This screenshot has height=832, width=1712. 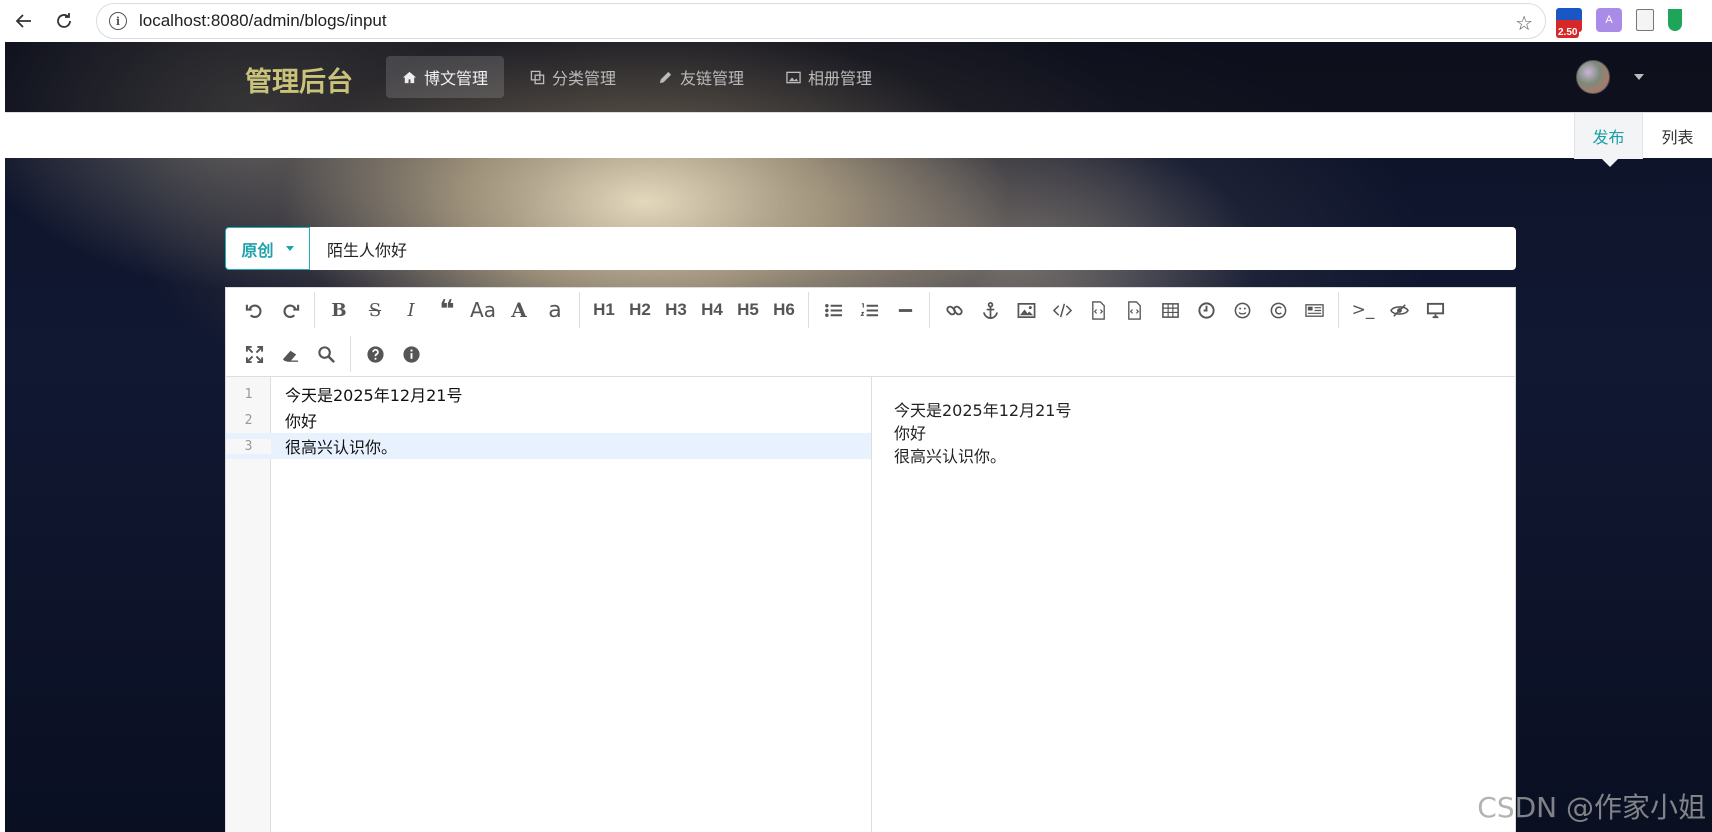 I want to click on extension-badge: 2.50, so click(x=1568, y=32).